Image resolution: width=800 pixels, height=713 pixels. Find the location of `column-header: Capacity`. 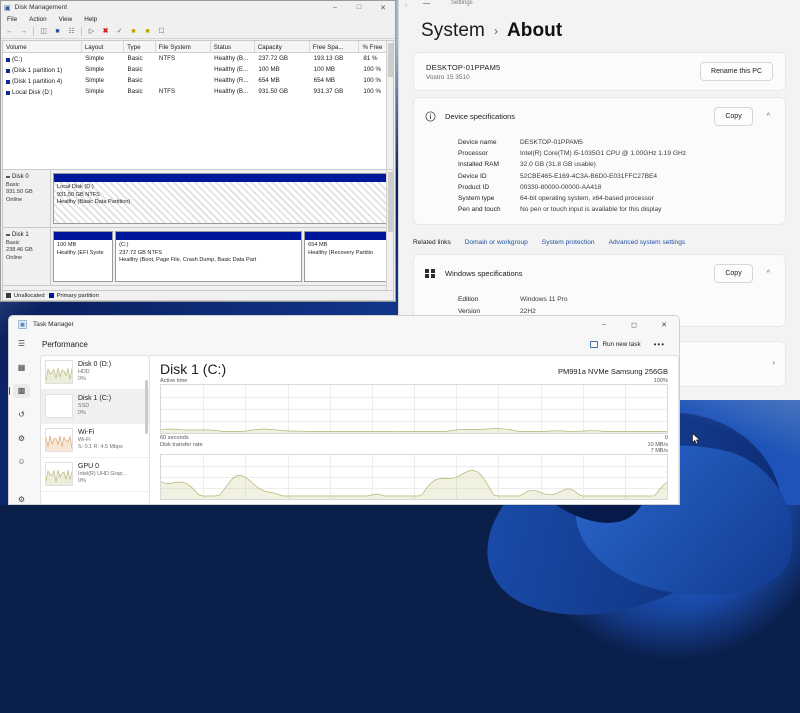

column-header: Capacity is located at coordinates (282, 46).